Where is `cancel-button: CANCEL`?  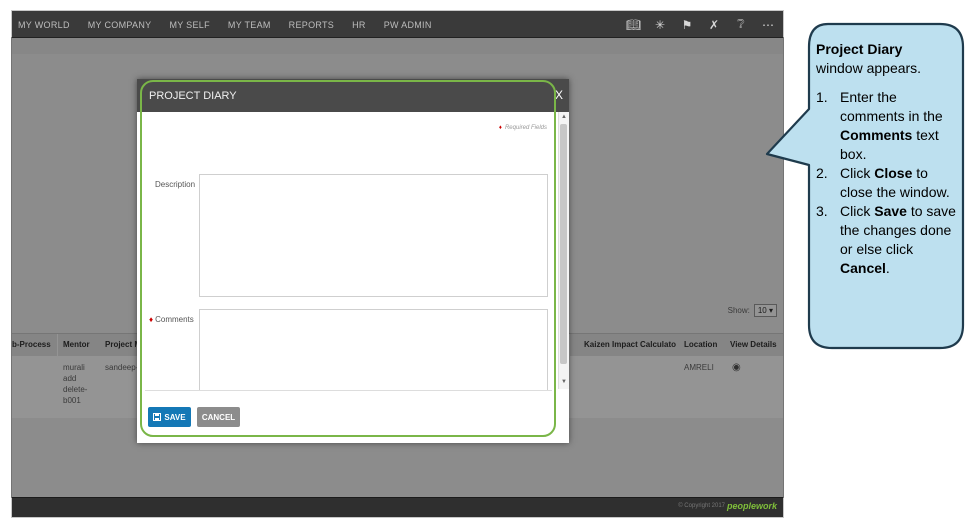
cancel-button: CANCEL is located at coordinates (218, 417).